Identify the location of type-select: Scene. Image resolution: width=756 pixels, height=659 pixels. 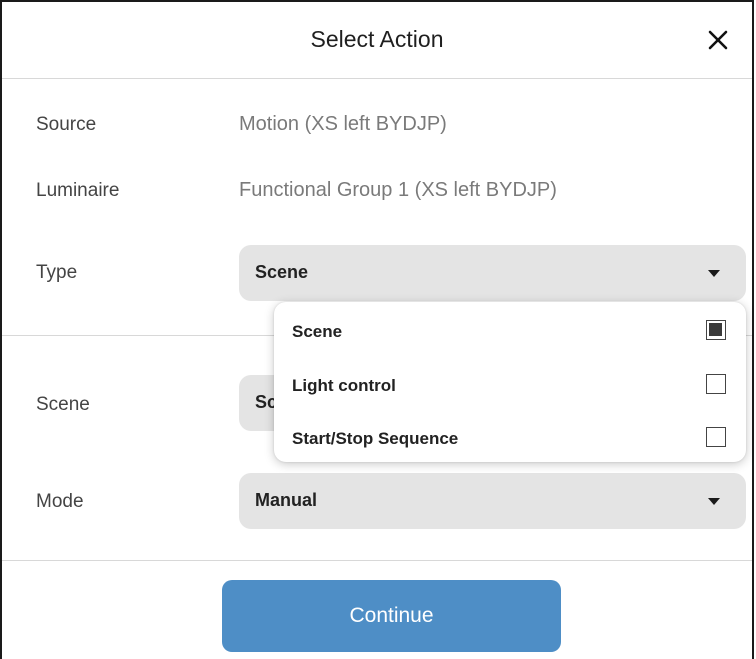
(492, 273).